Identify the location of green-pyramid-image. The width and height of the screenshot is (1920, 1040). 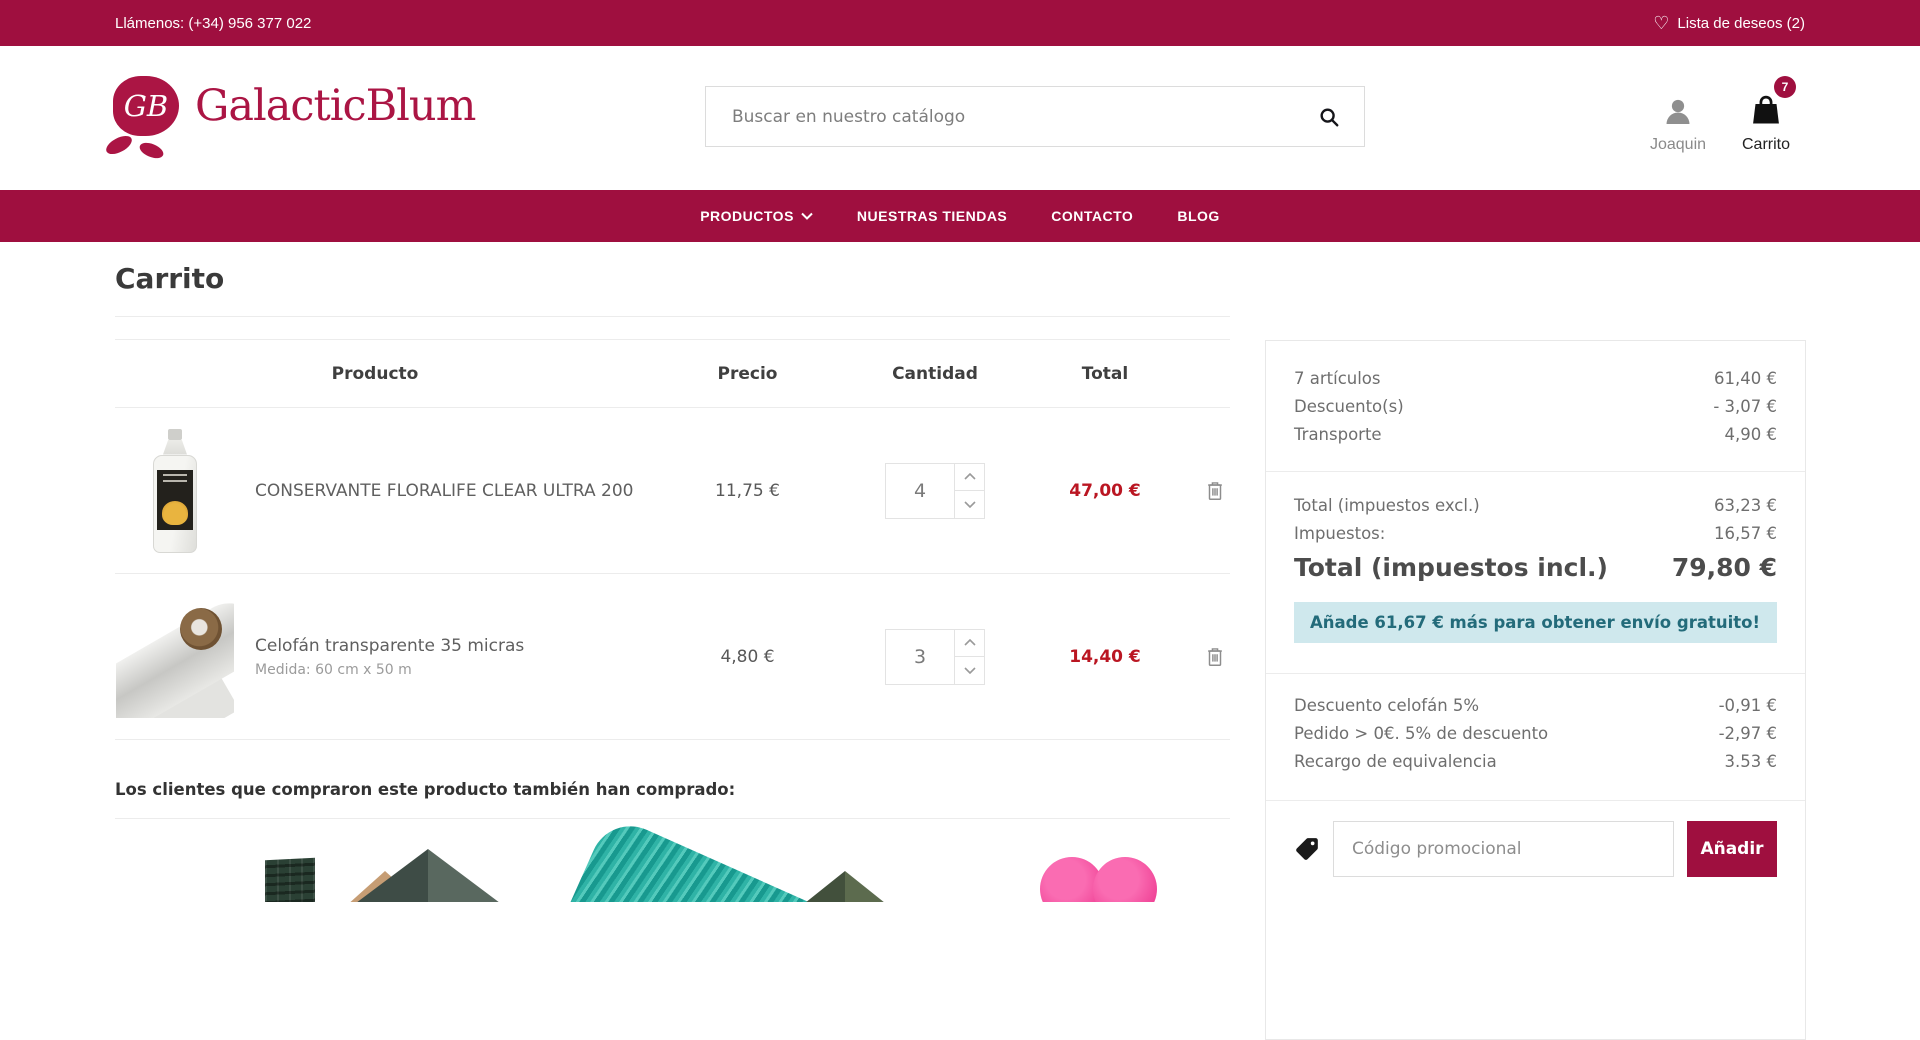
(882, 886).